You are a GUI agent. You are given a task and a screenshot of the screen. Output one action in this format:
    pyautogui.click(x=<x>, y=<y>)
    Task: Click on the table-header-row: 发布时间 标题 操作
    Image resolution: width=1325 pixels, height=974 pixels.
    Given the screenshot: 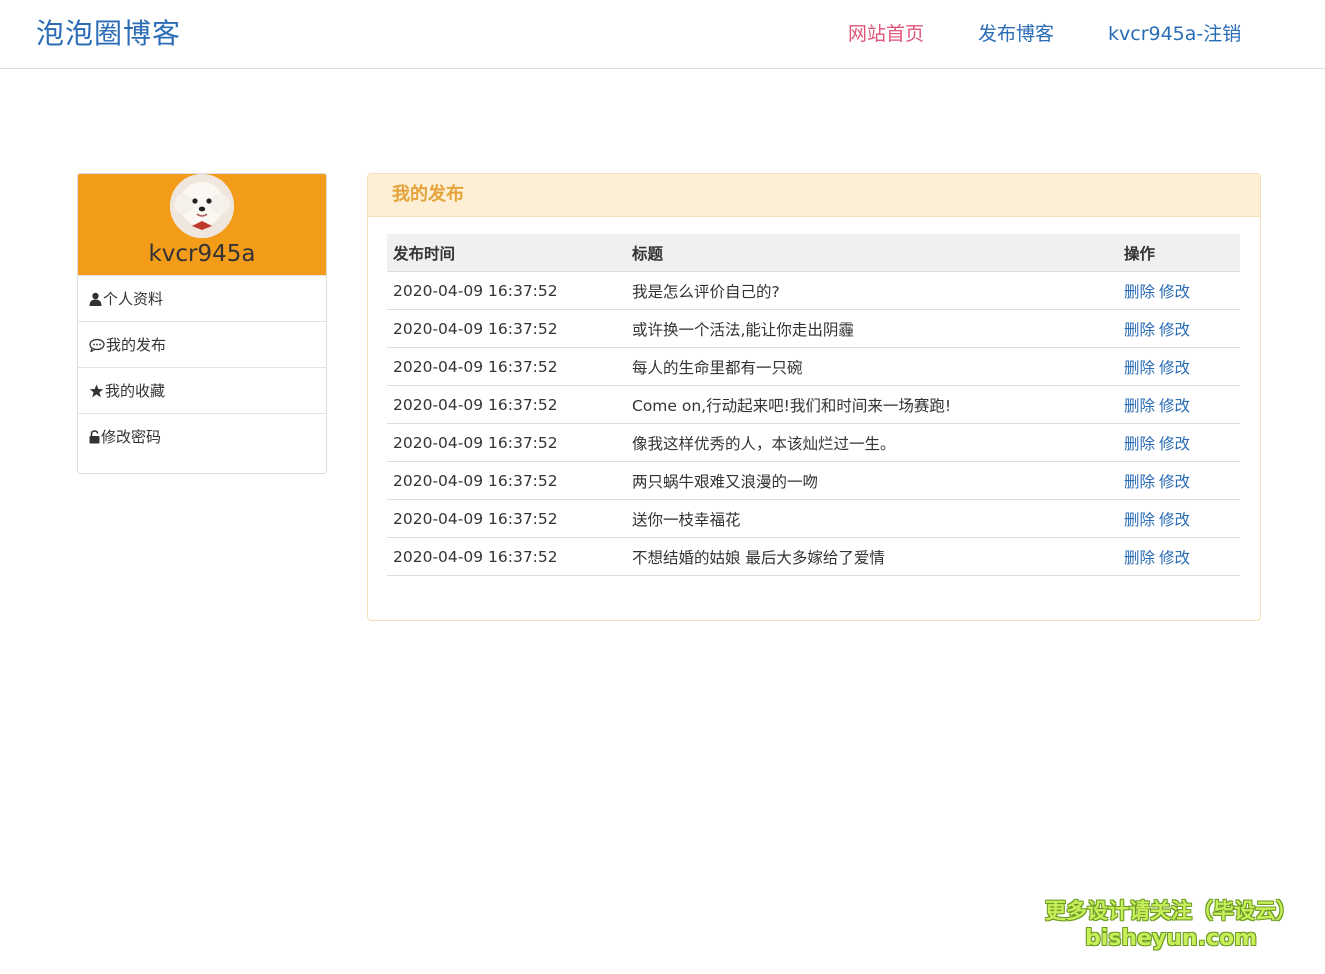 What is the action you would take?
    pyautogui.click(x=813, y=253)
    